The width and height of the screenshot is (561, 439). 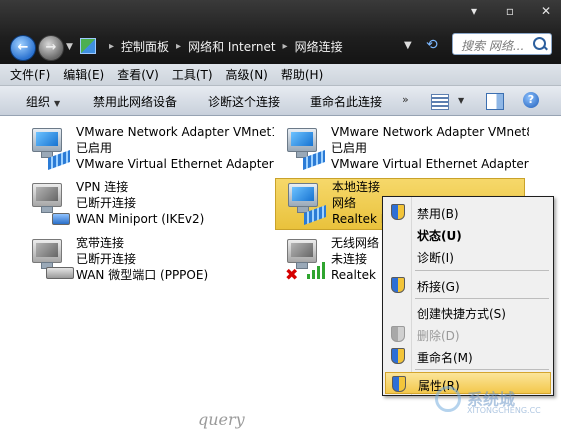 I want to click on menu-item-label: 诊断(I), so click(x=435, y=258).